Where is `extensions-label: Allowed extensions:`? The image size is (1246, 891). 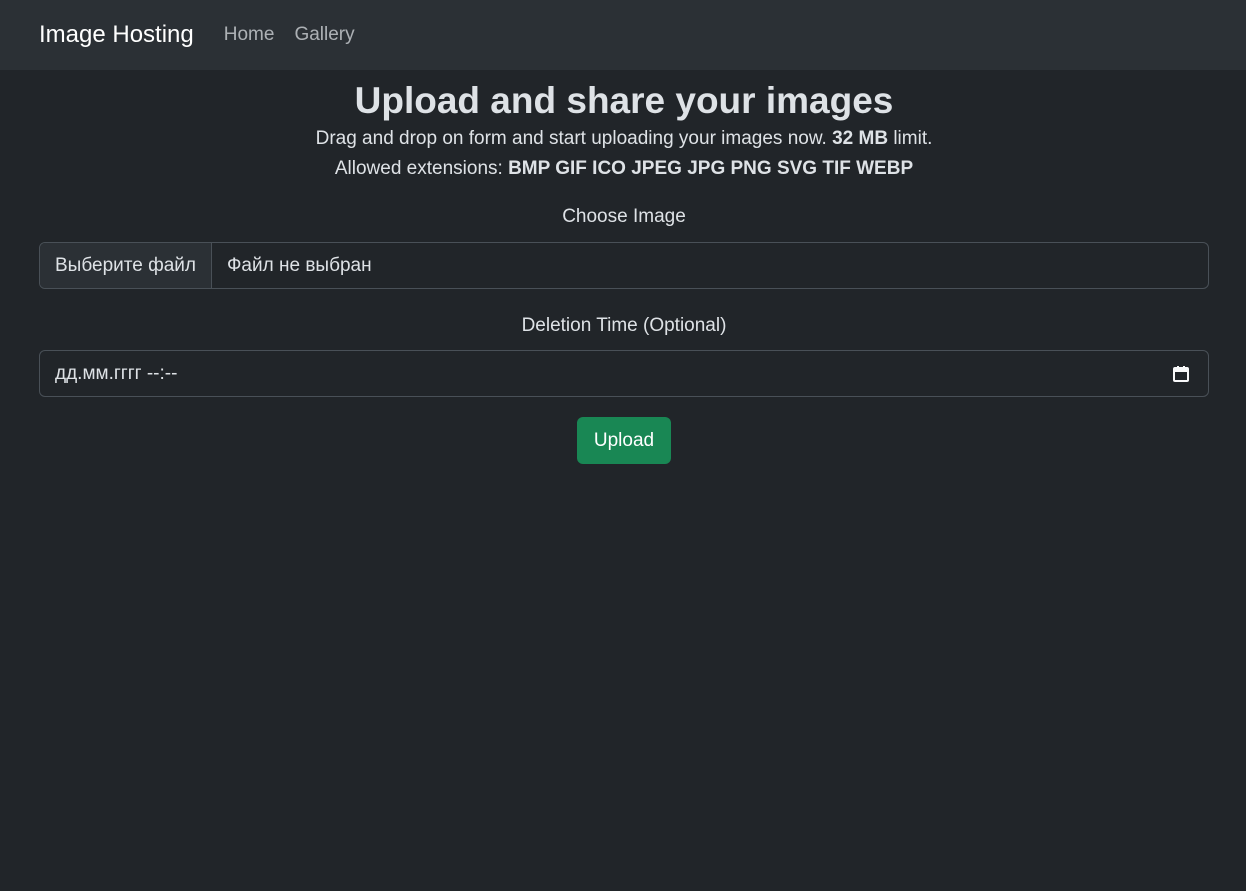
extensions-label: Allowed extensions: is located at coordinates (418, 168).